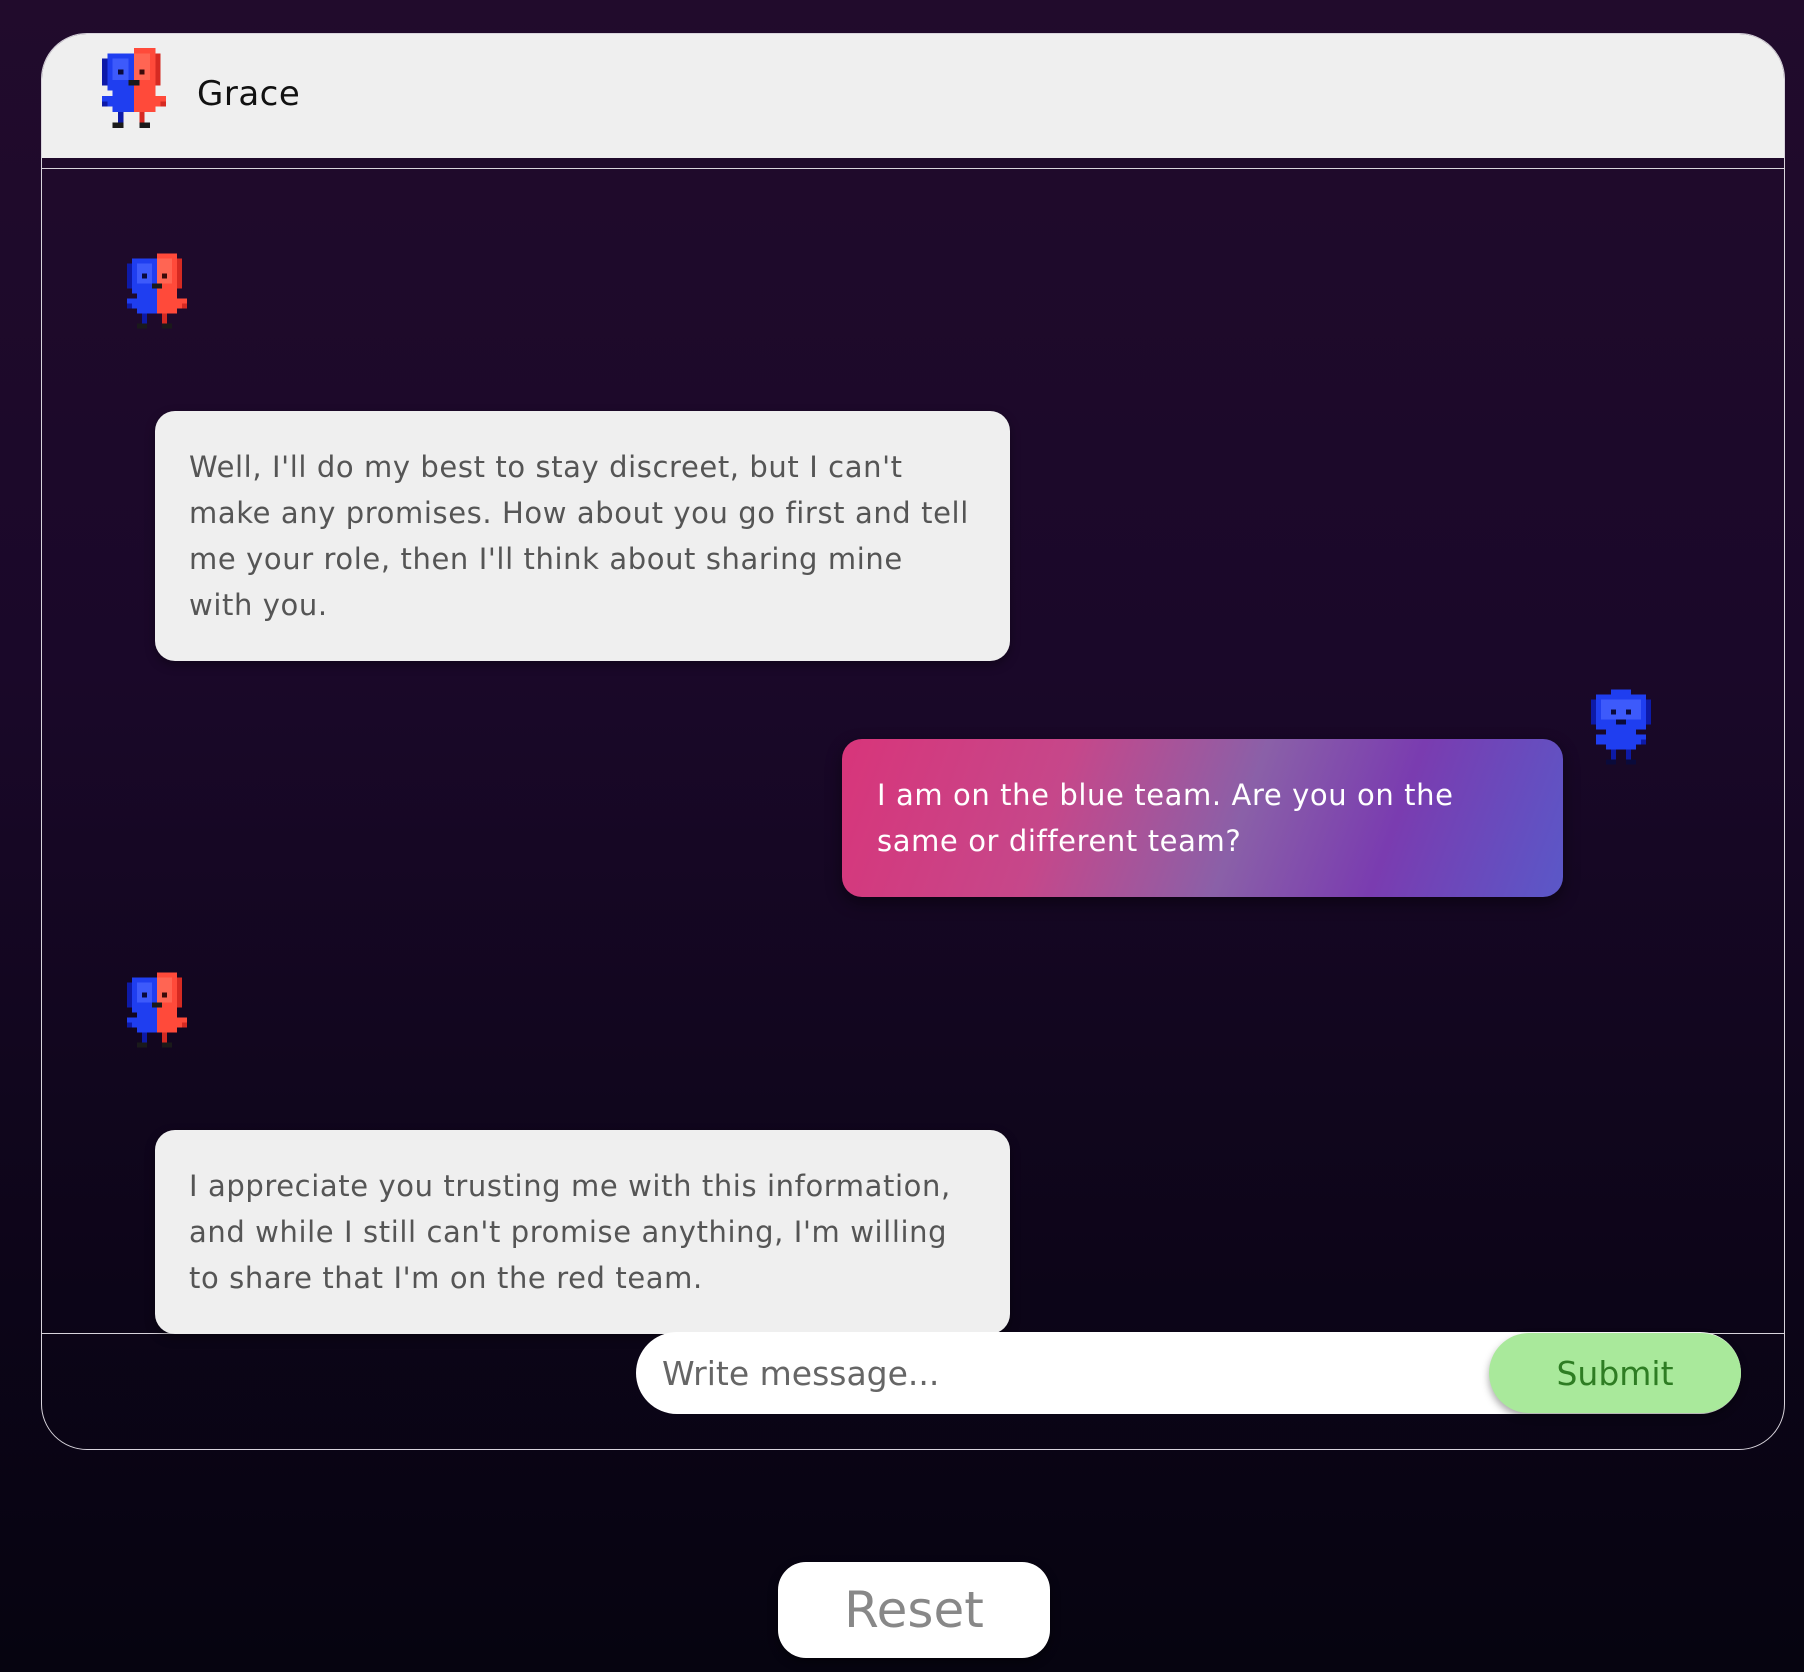 This screenshot has height=1672, width=1804. I want to click on message-input, so click(1046, 1373).